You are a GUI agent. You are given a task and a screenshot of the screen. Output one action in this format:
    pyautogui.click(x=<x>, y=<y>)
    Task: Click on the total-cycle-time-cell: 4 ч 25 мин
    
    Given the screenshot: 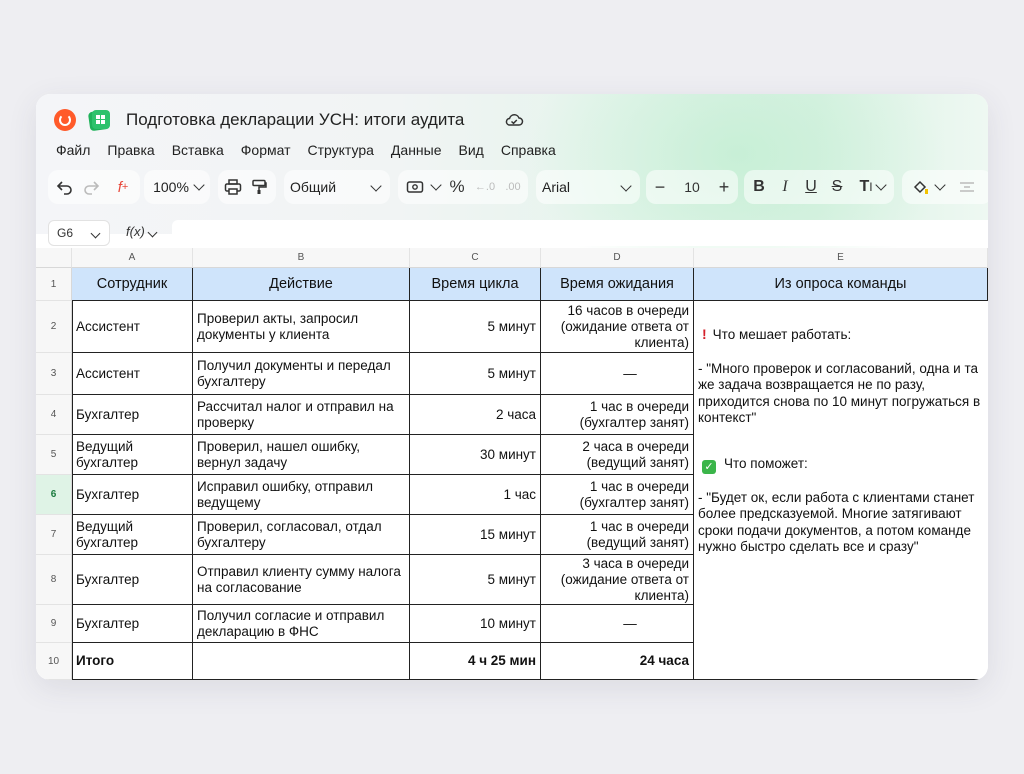 What is the action you would take?
    pyautogui.click(x=475, y=661)
    